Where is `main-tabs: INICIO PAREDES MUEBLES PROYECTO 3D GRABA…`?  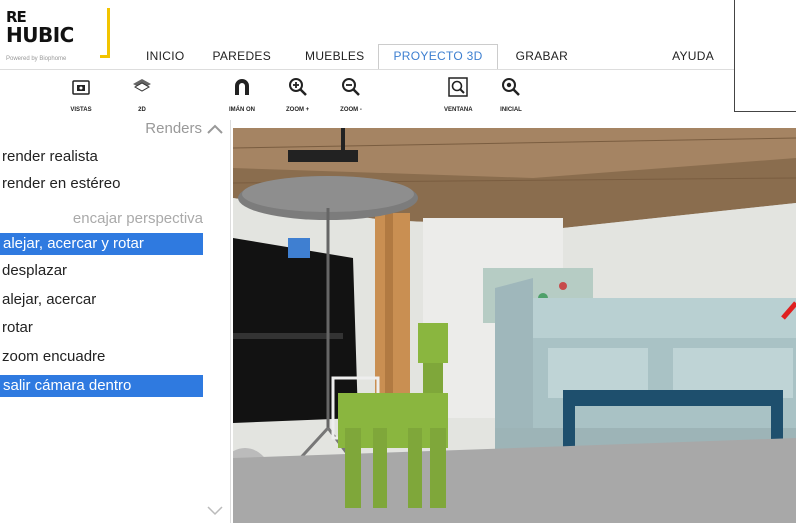 main-tabs: INICIO PAREDES MUEBLES PROYECTO 3D GRABA… is located at coordinates (422, 57).